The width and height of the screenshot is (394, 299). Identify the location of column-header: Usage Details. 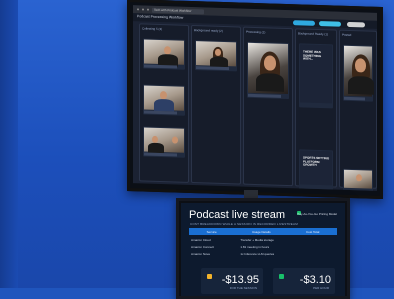
(261, 231).